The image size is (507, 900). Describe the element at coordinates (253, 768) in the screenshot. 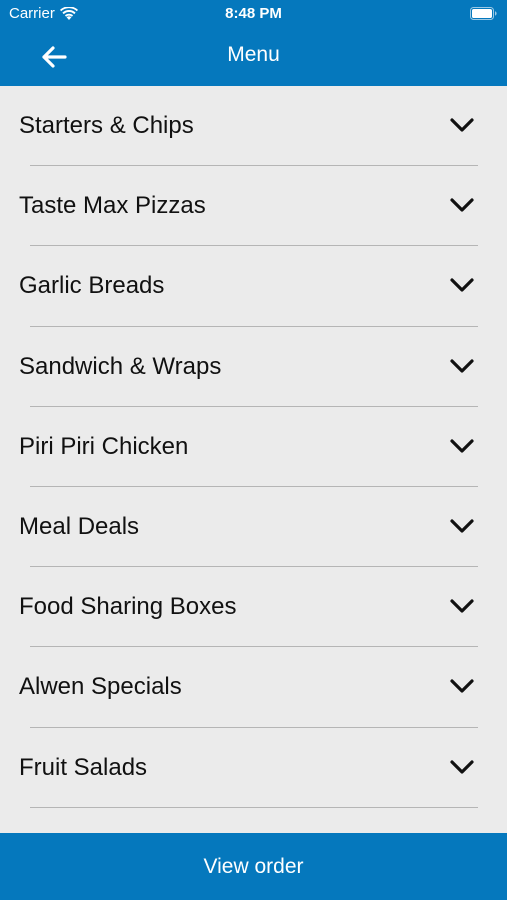

I see `category-item-fruit-salads: Fruit Salads` at that location.